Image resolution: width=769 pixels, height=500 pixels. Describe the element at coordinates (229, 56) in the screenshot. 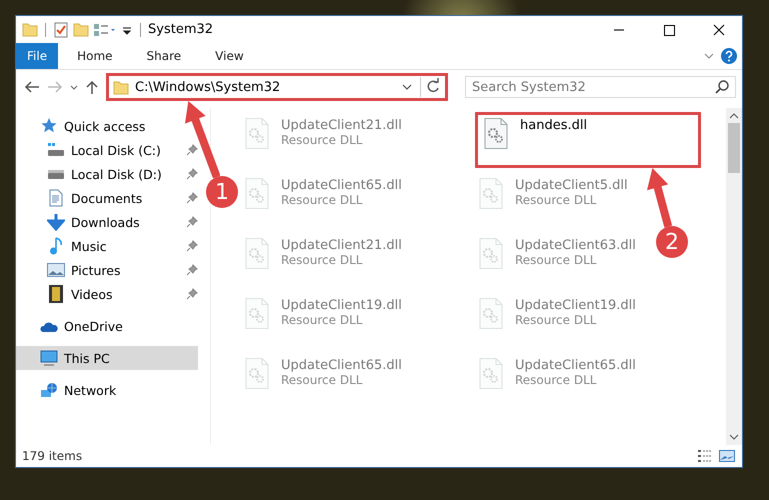

I see `ribbon-tab: View` at that location.